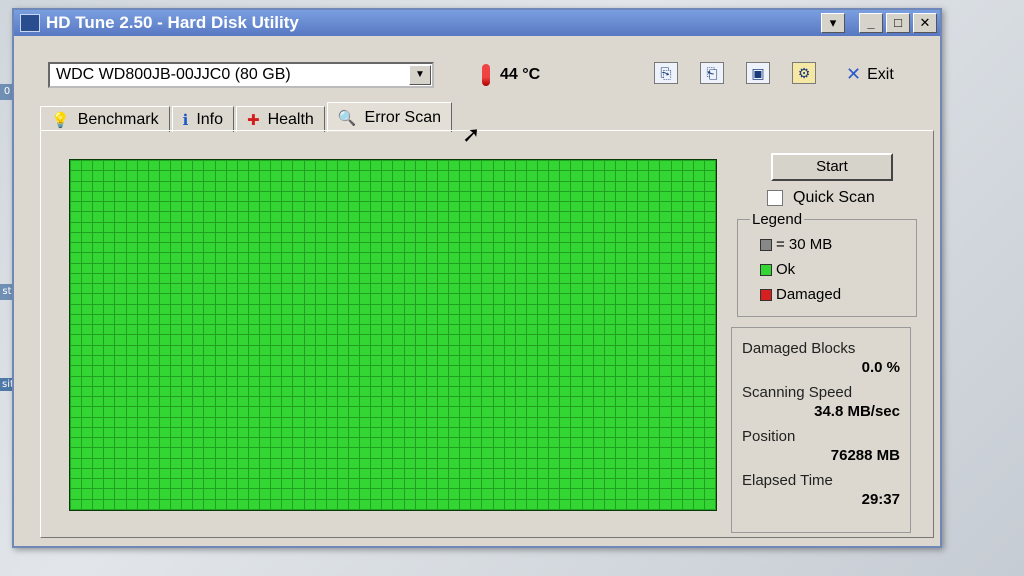 The width and height of the screenshot is (1024, 576). I want to click on start-button: Start, so click(832, 167).